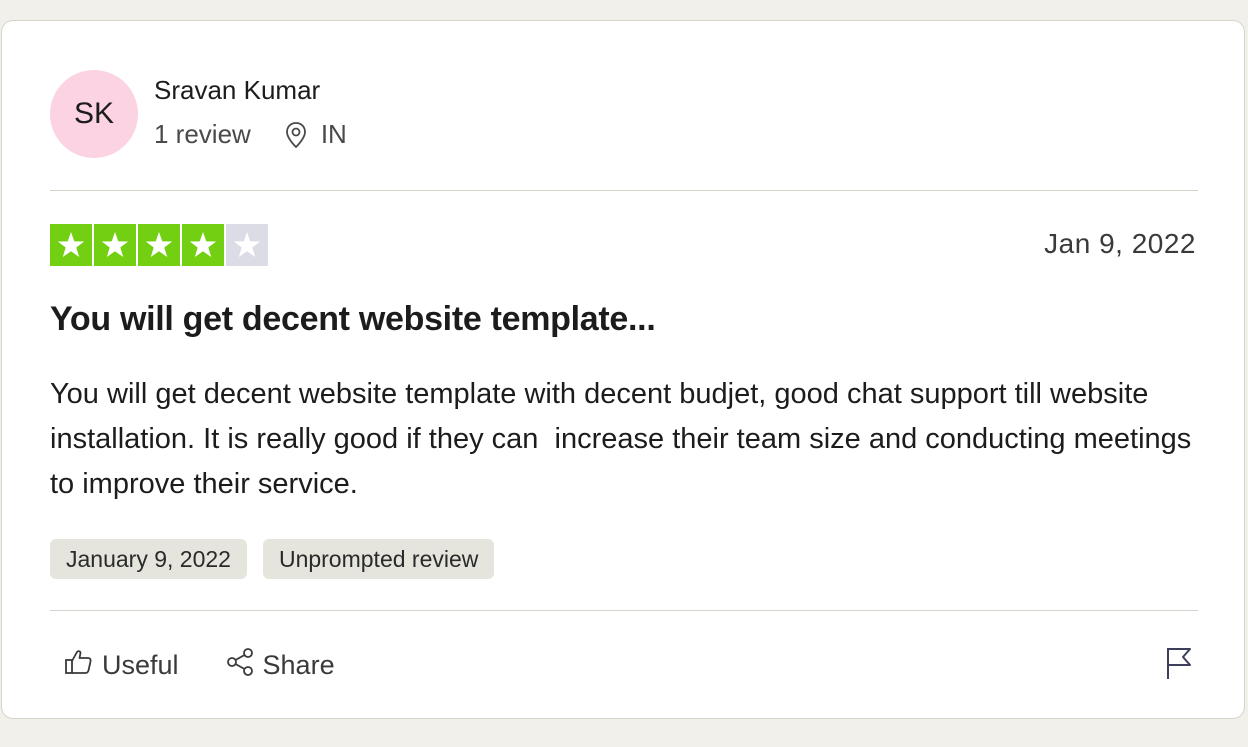 The image size is (1248, 747). Describe the element at coordinates (237, 90) in the screenshot. I see `reviewer-name: Sravan Kumar` at that location.